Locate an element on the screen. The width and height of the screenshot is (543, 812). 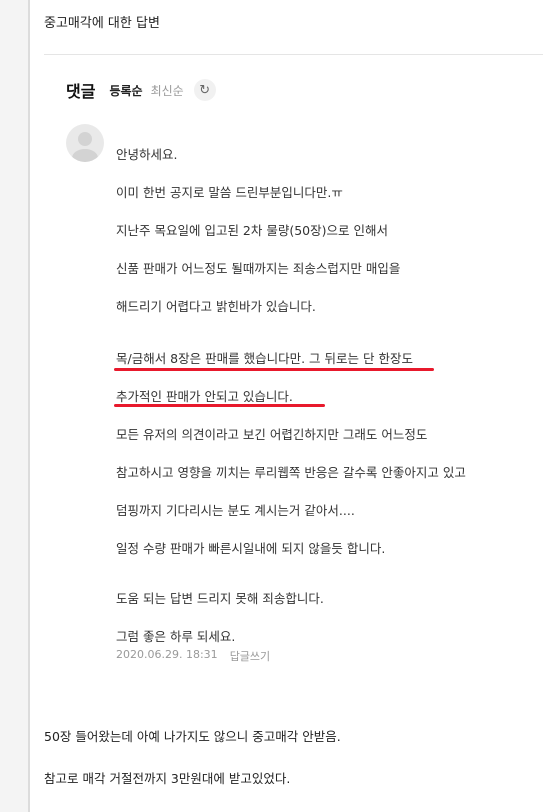
avatar is located at coordinates (85, 143).